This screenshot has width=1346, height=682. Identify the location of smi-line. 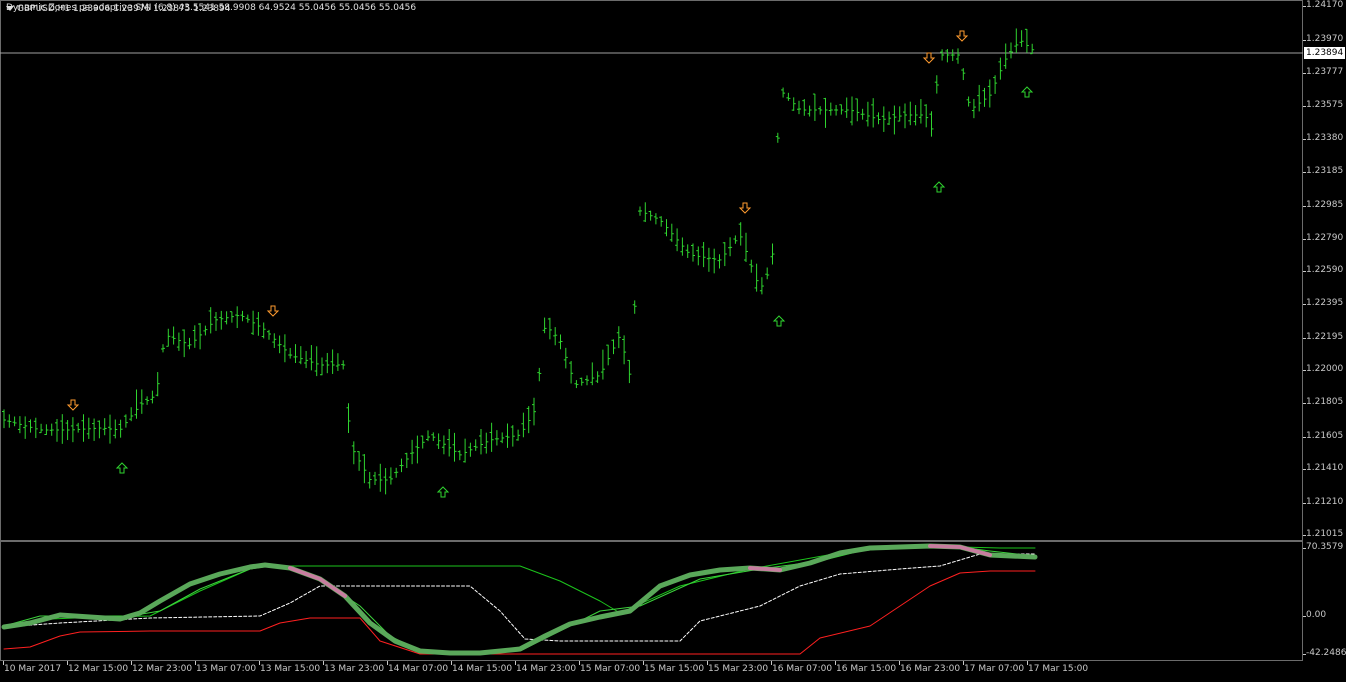
(519, 599).